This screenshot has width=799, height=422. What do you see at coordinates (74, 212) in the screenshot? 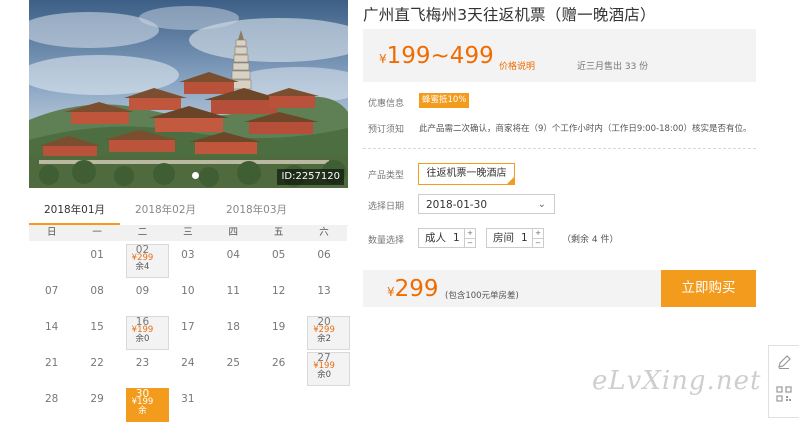
I see `calendar-month-tab: 2018年01月` at bounding box center [74, 212].